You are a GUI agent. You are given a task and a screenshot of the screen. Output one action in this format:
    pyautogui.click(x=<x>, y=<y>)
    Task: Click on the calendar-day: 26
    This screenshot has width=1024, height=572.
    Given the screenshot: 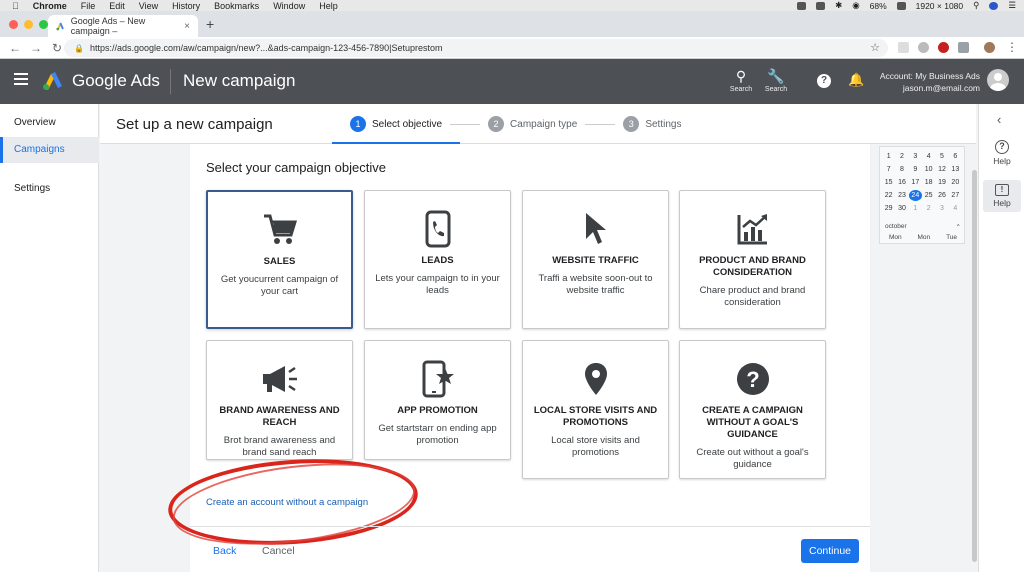 What is the action you would take?
    pyautogui.click(x=941, y=195)
    